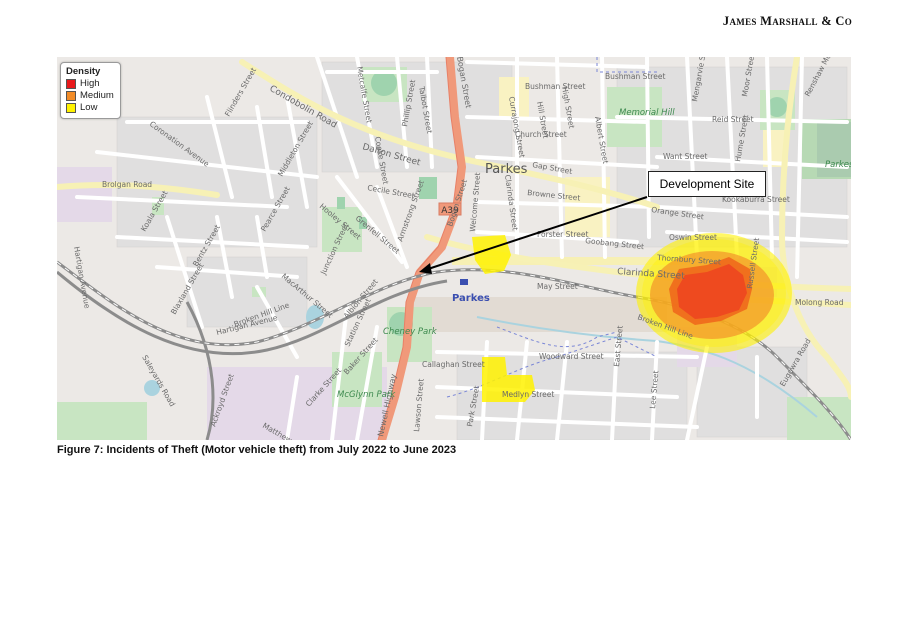  I want to click on legend-swatch-medium, so click(71, 96).